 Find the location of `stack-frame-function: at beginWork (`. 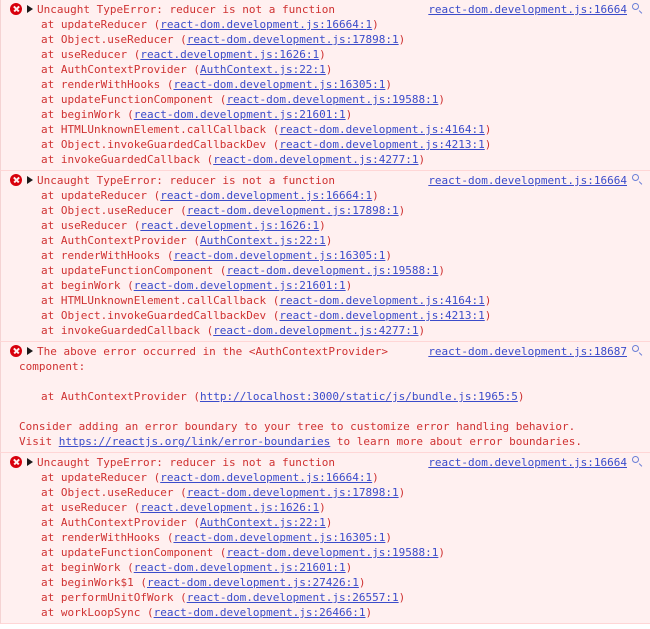

stack-frame-function: at beginWork ( is located at coordinates (87, 567).